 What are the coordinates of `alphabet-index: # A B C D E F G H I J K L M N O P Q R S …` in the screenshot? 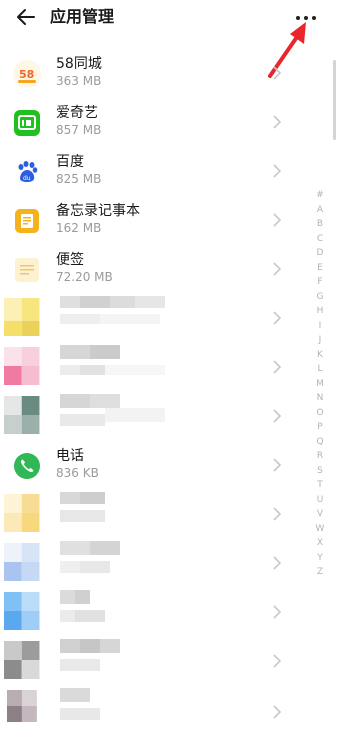 It's located at (320, 384).